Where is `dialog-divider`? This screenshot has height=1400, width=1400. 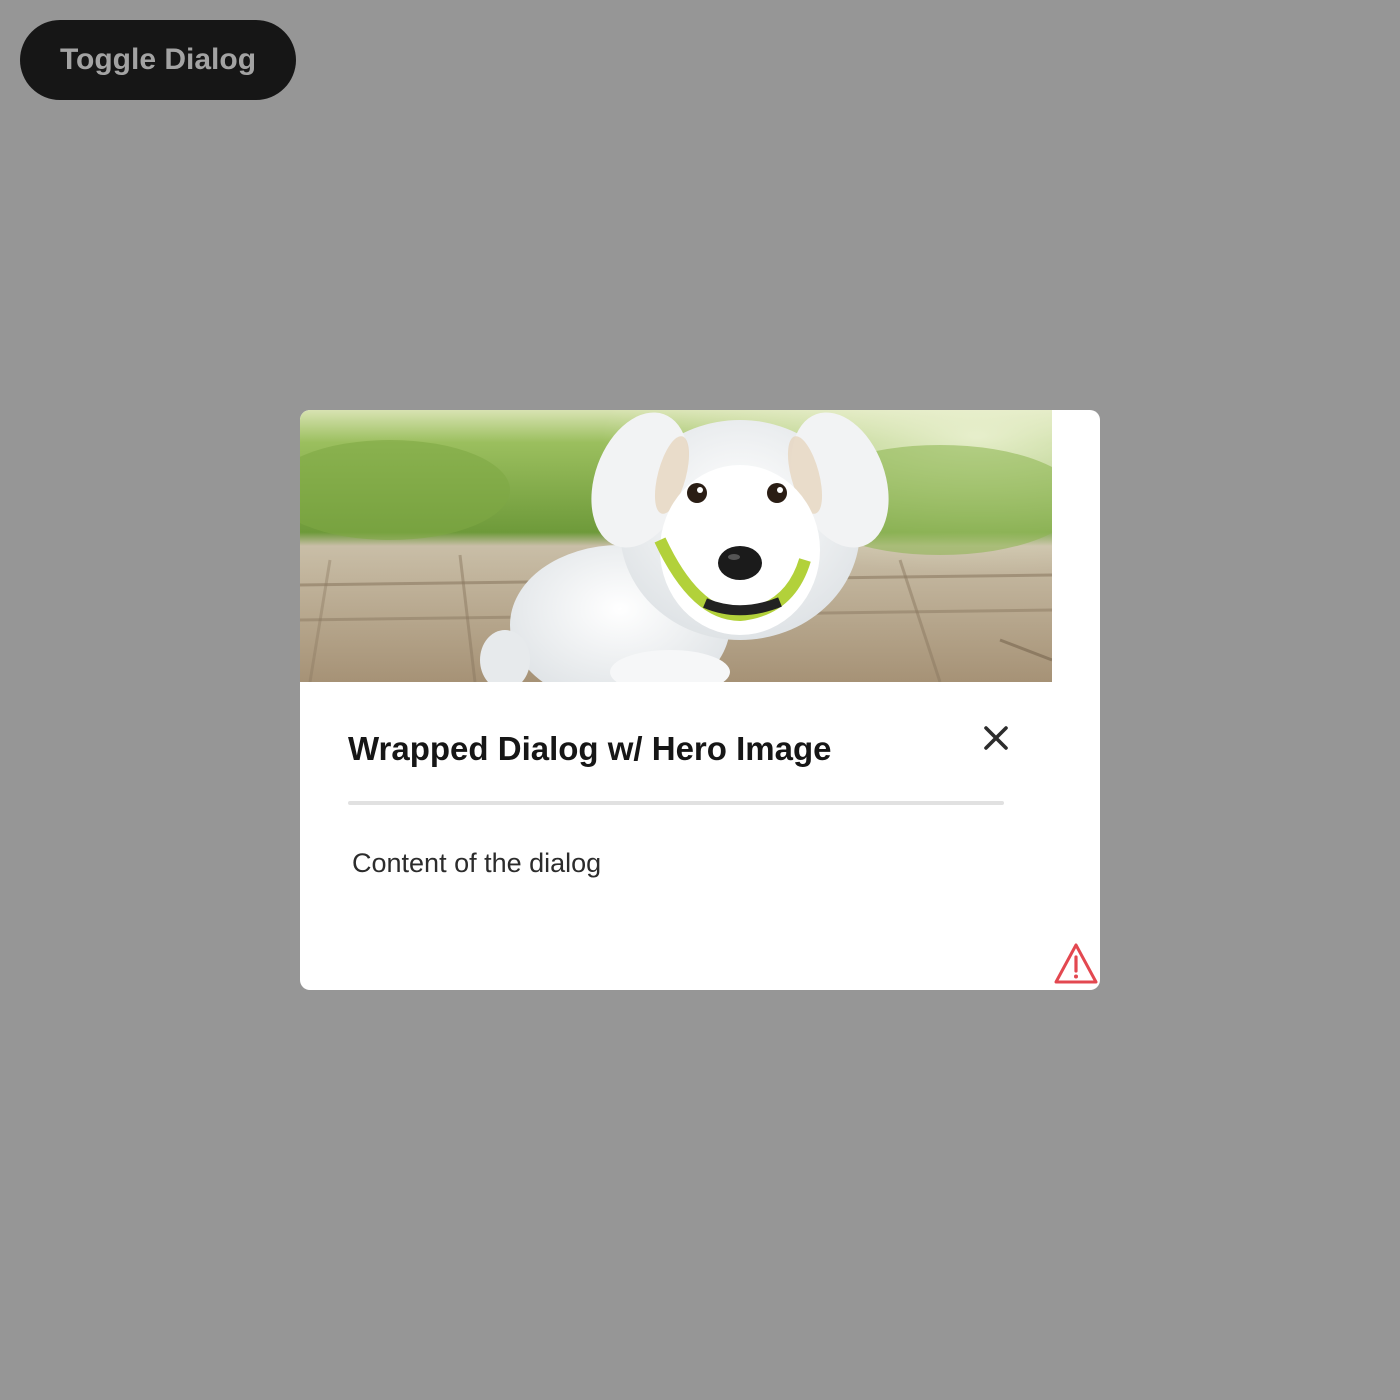
dialog-divider is located at coordinates (676, 803).